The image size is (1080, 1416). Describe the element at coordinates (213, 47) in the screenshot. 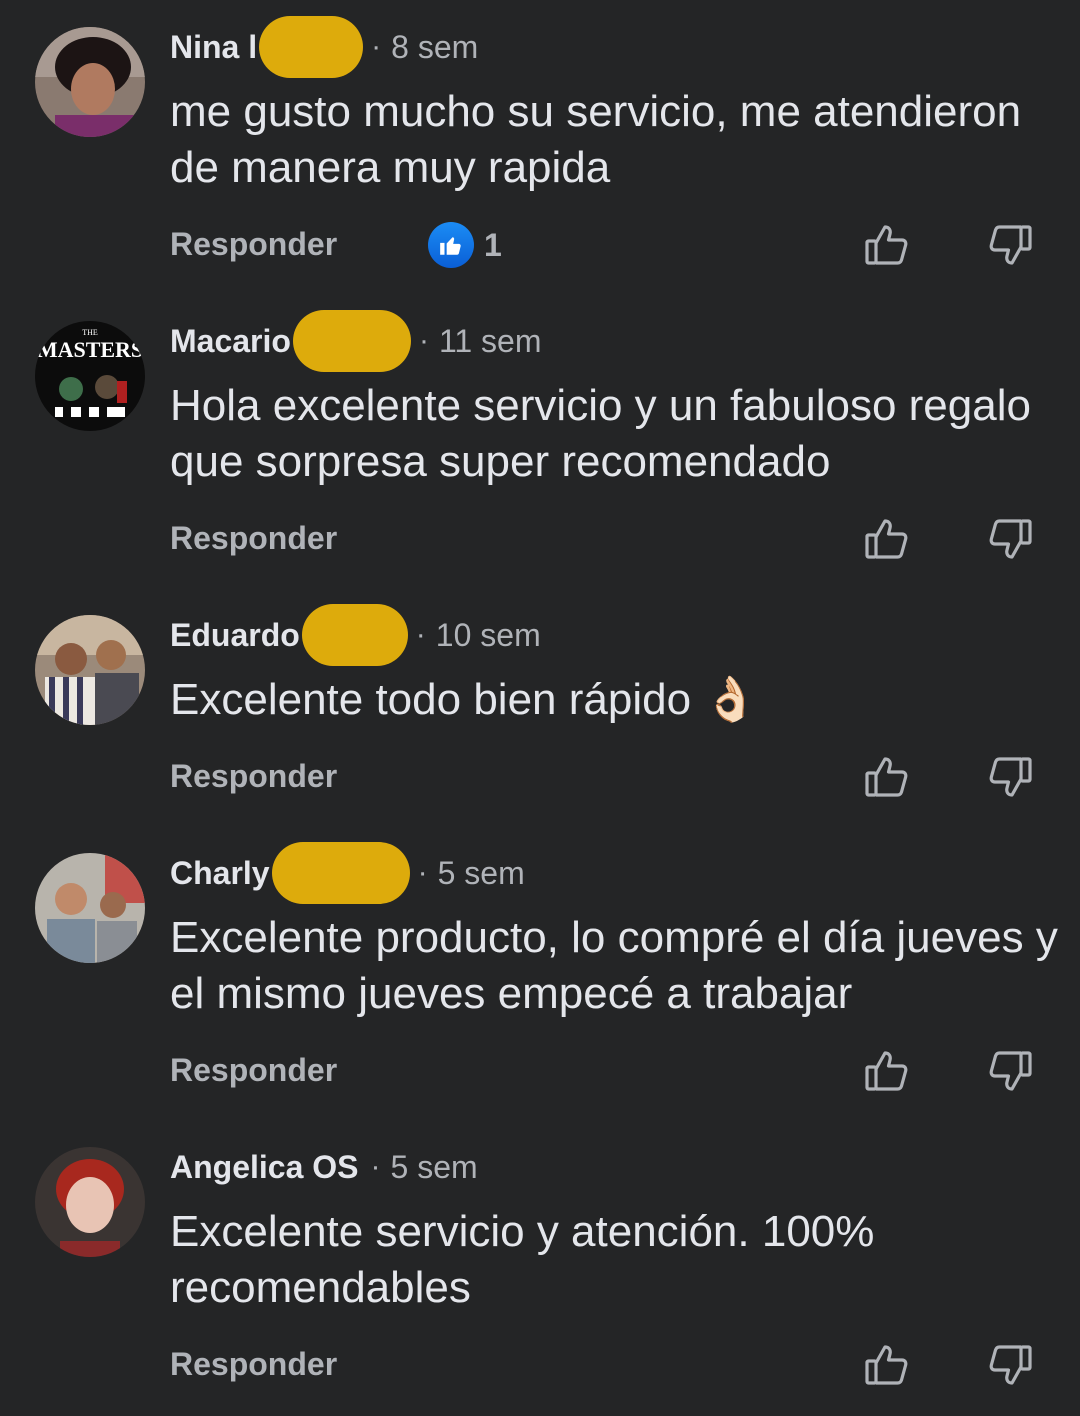

I see `author-name: Nina l` at that location.